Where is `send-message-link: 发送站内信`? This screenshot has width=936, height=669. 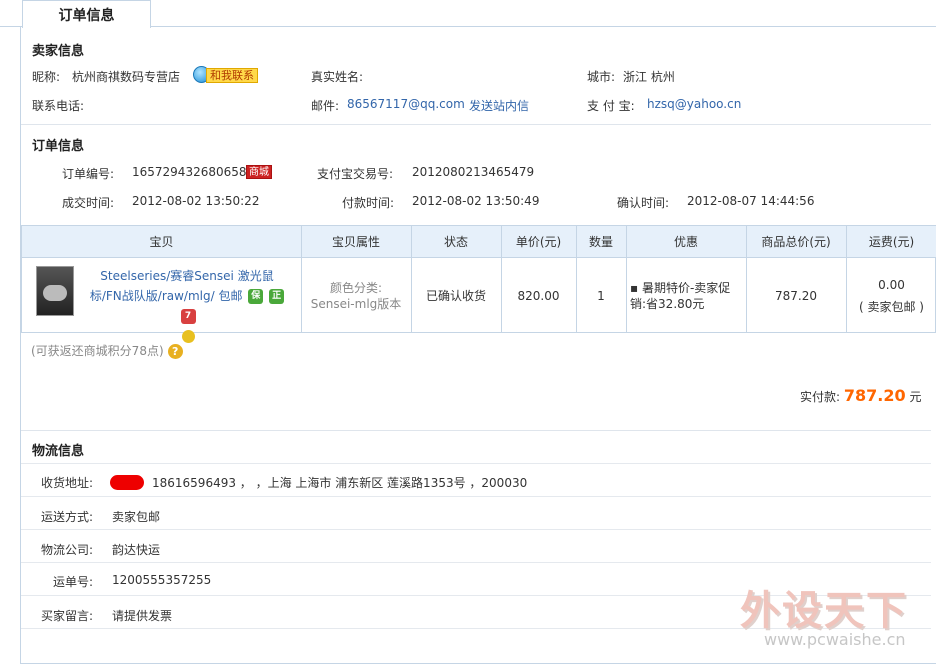 send-message-link: 发送站内信 is located at coordinates (499, 105).